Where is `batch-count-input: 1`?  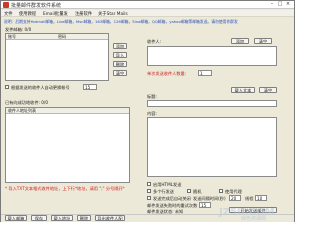 batch-count-input: 1 is located at coordinates (205, 73).